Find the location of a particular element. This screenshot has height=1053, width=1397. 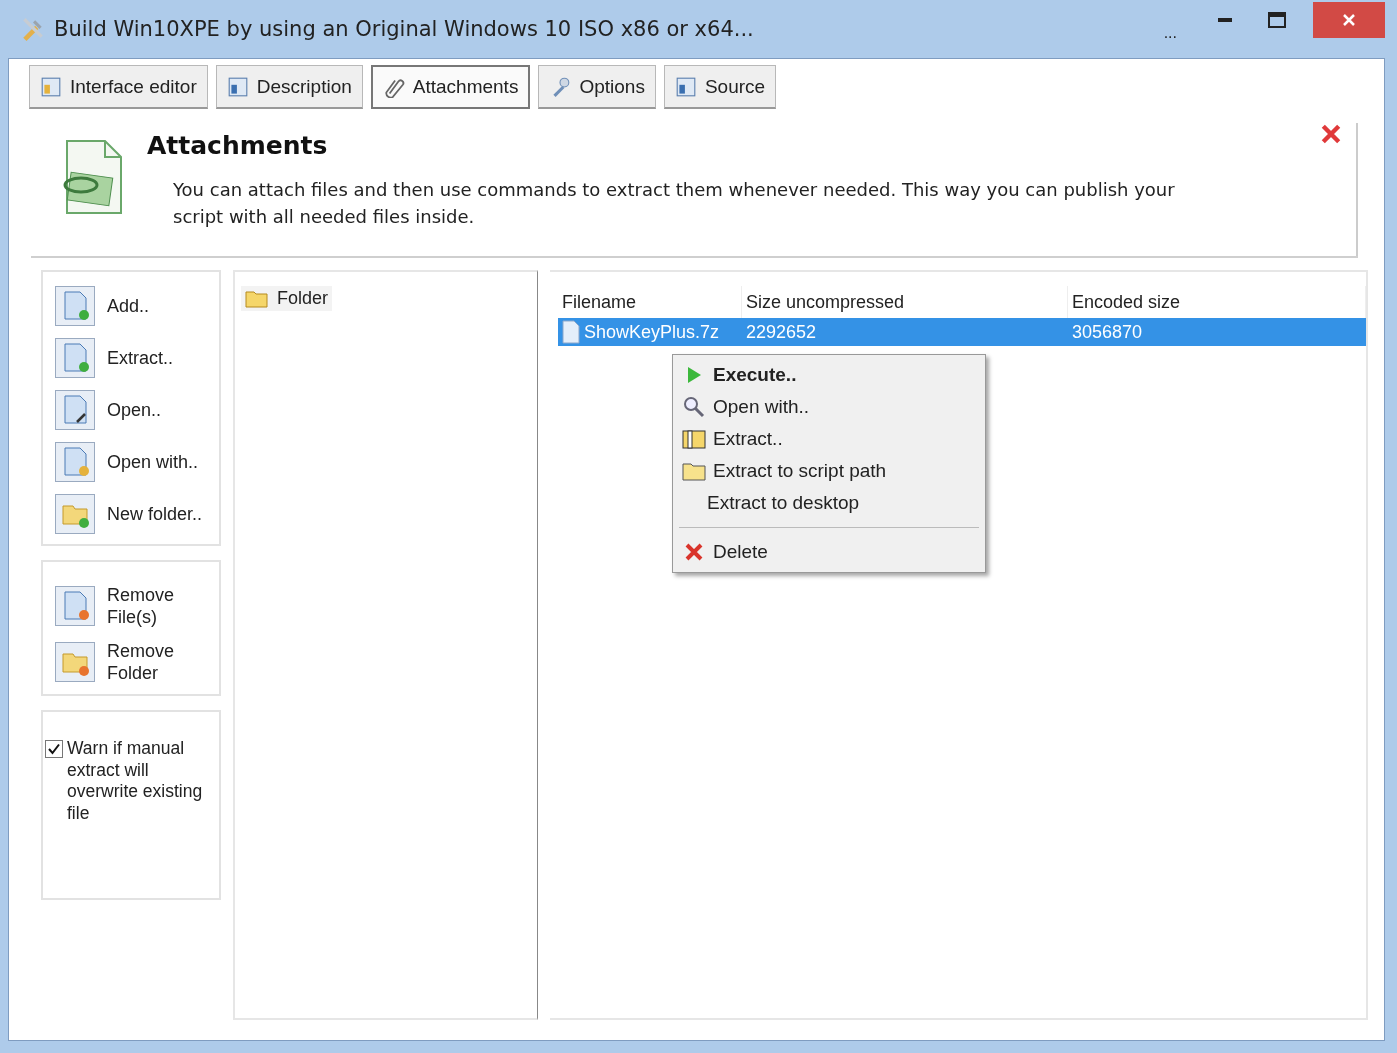

menu-item: Extract to script path is located at coordinates (829, 471).